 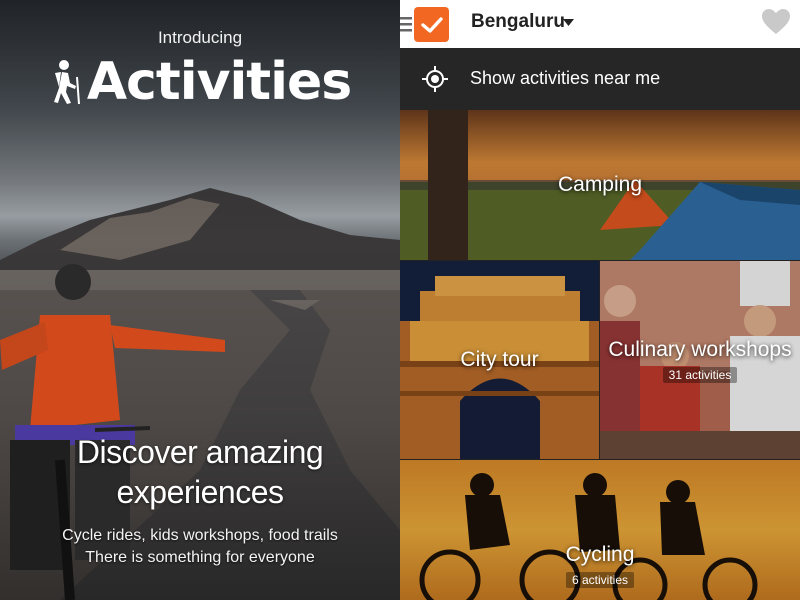 I want to click on tile-label: Cycling, so click(x=600, y=554).